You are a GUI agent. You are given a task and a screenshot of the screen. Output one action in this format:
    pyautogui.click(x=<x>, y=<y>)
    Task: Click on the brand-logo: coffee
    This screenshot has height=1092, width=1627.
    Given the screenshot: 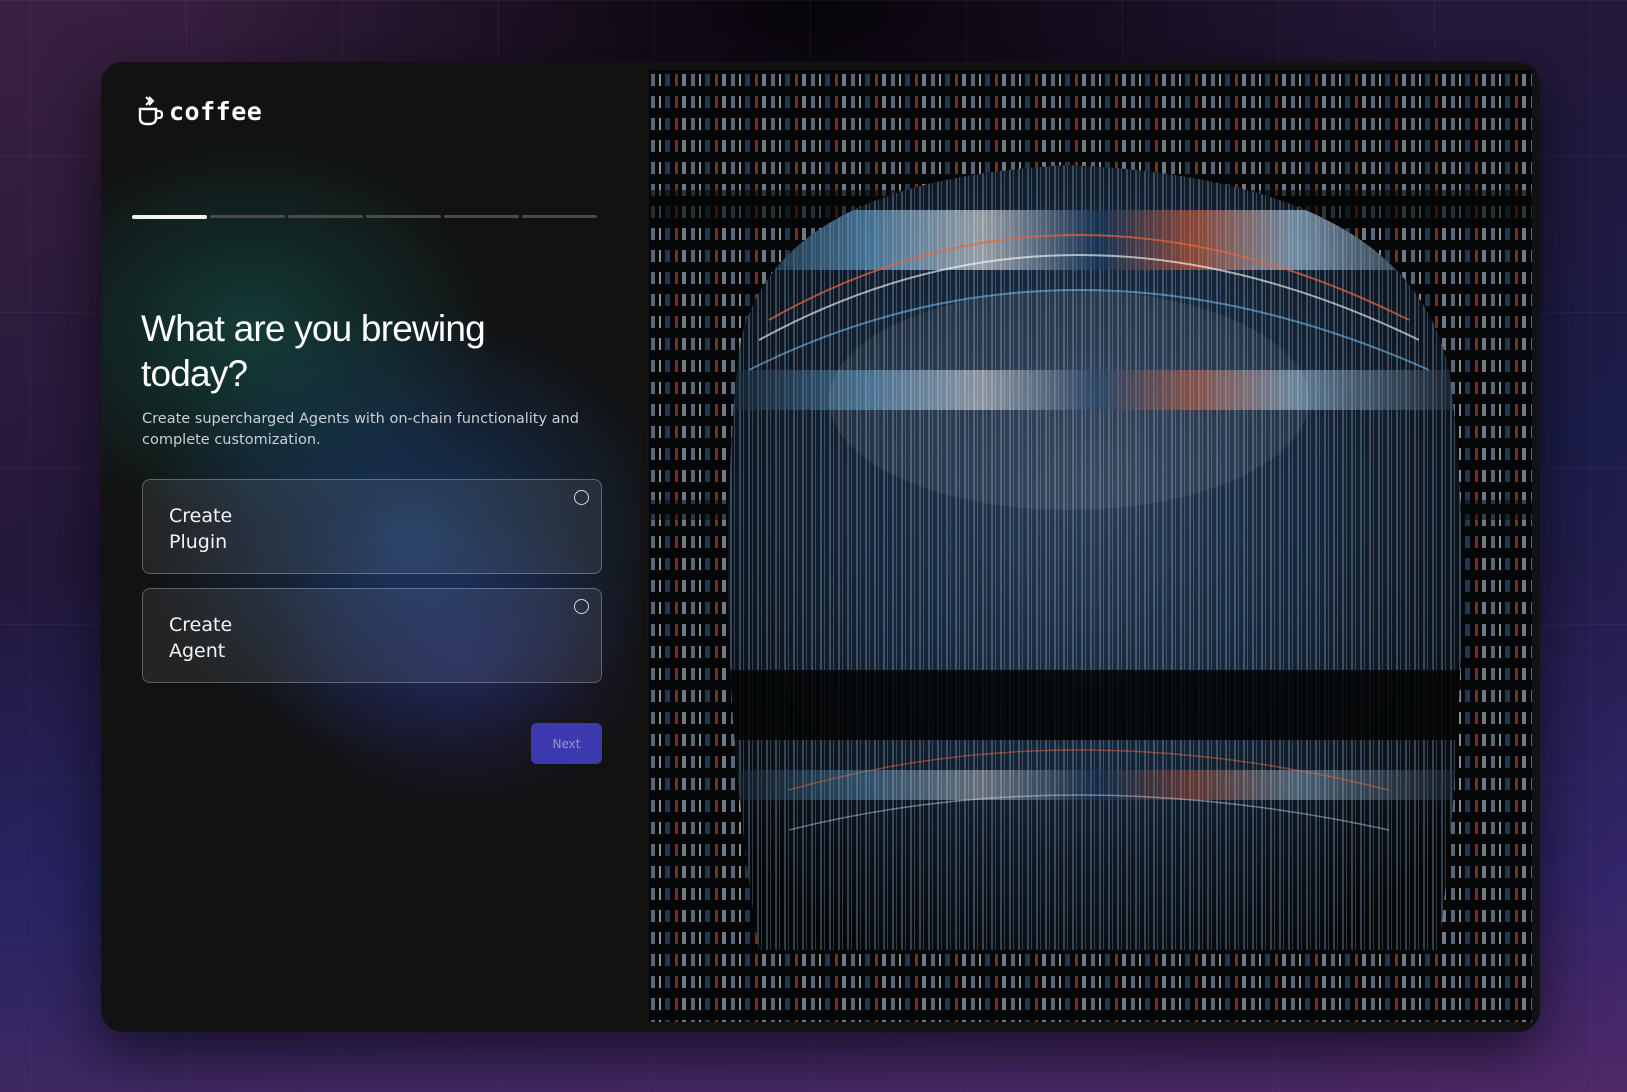 What is the action you would take?
    pyautogui.click(x=199, y=111)
    